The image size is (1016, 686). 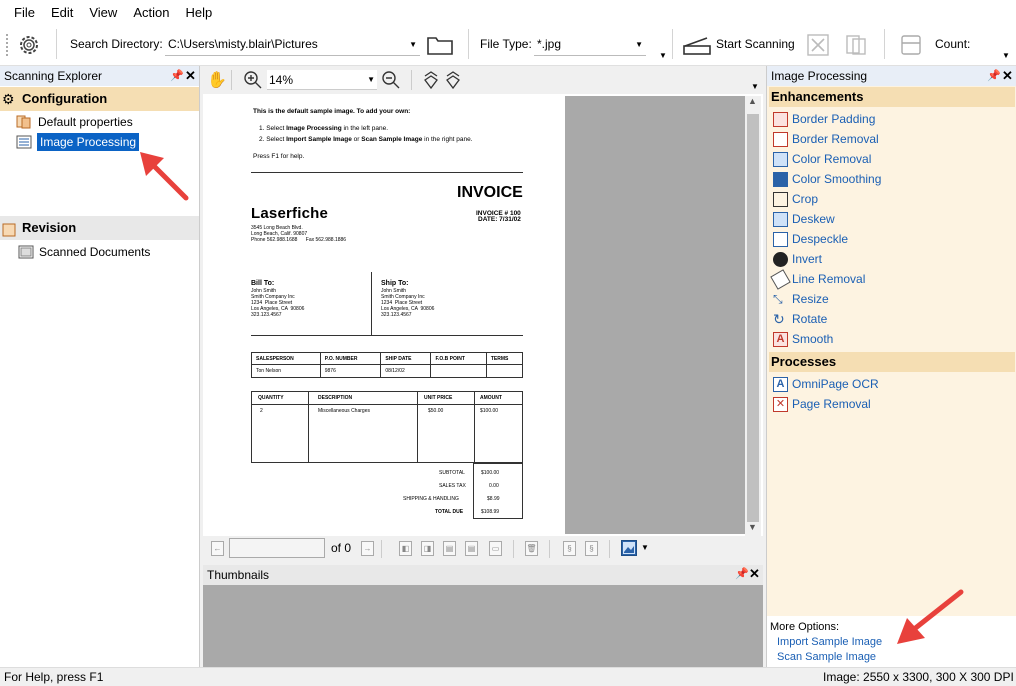 What do you see at coordinates (277, 548) in the screenshot?
I see `page-number-input` at bounding box center [277, 548].